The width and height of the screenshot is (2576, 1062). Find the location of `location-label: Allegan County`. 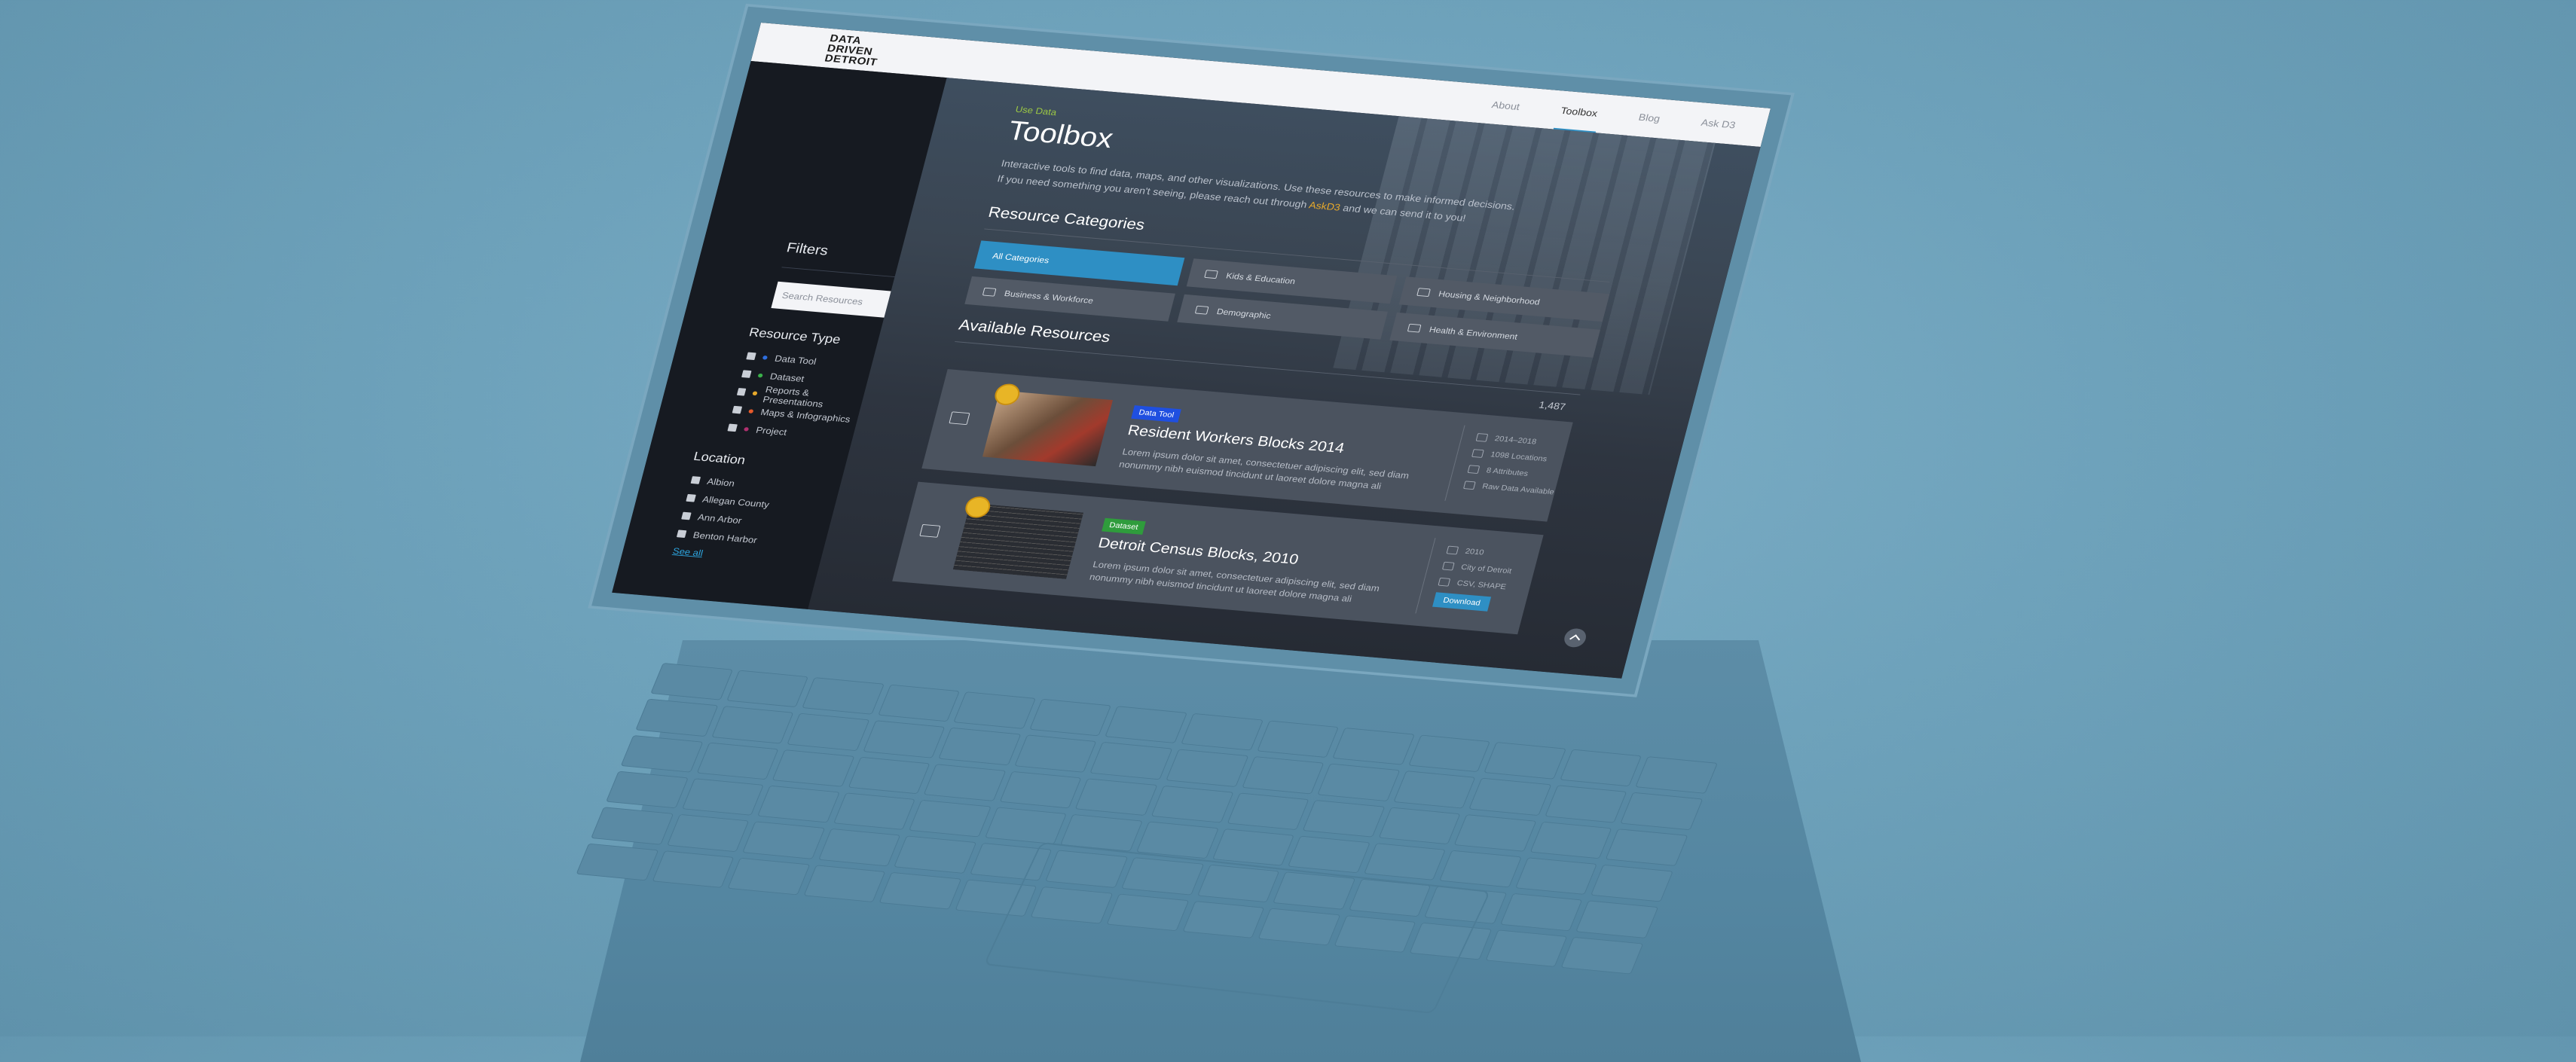

location-label: Allegan County is located at coordinates (736, 501).